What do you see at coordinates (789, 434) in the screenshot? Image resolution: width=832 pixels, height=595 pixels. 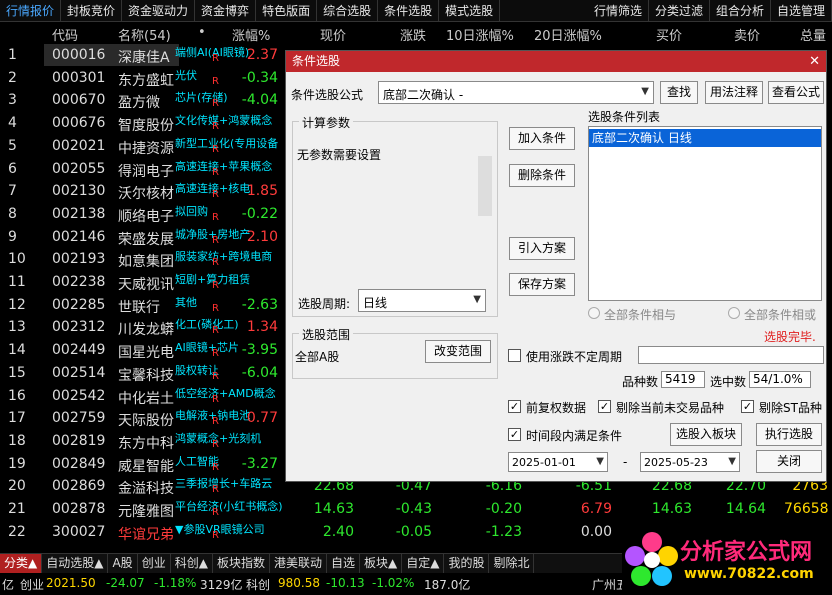 I see `run-select-button: 执行选股` at bounding box center [789, 434].